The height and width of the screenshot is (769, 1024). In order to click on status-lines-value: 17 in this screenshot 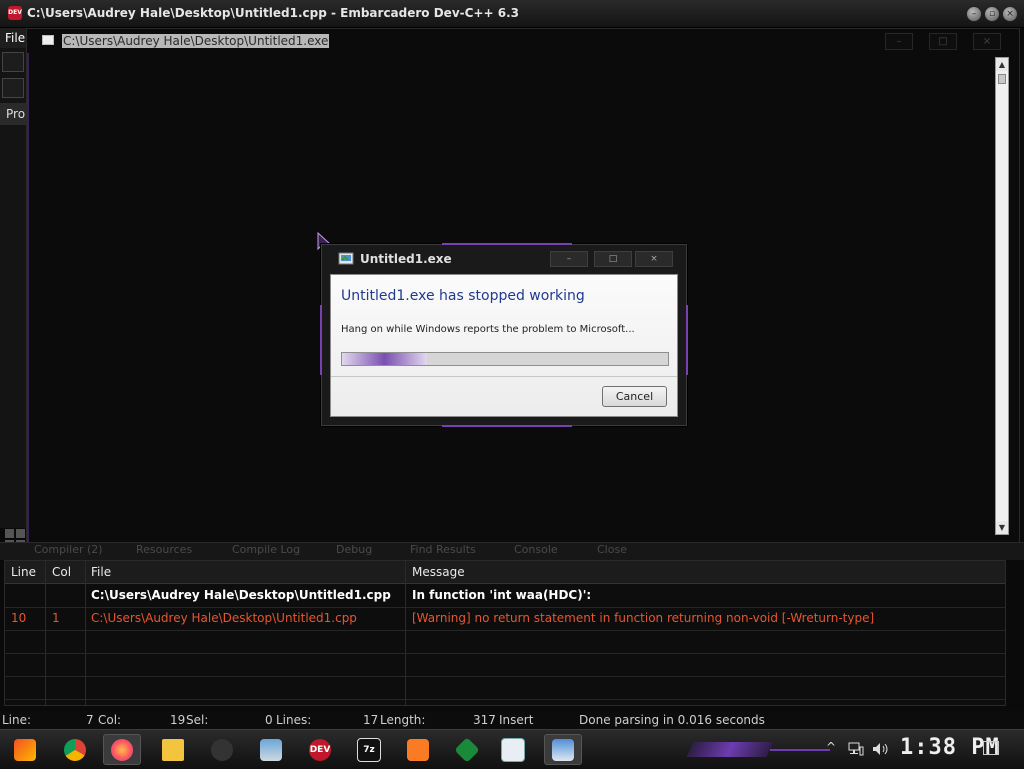, I will do `click(371, 720)`.